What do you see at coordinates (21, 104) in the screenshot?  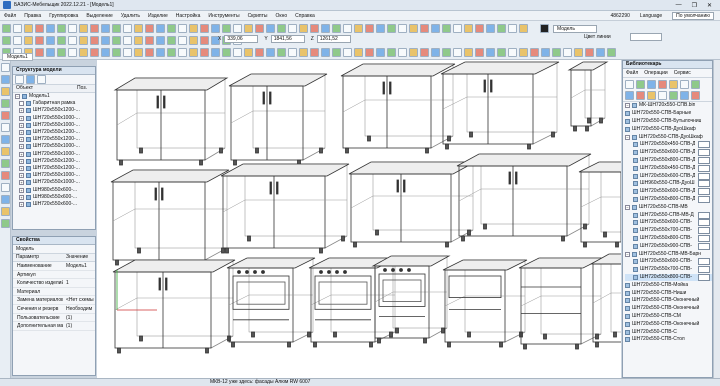 I see `expand-icon` at bounding box center [21, 104].